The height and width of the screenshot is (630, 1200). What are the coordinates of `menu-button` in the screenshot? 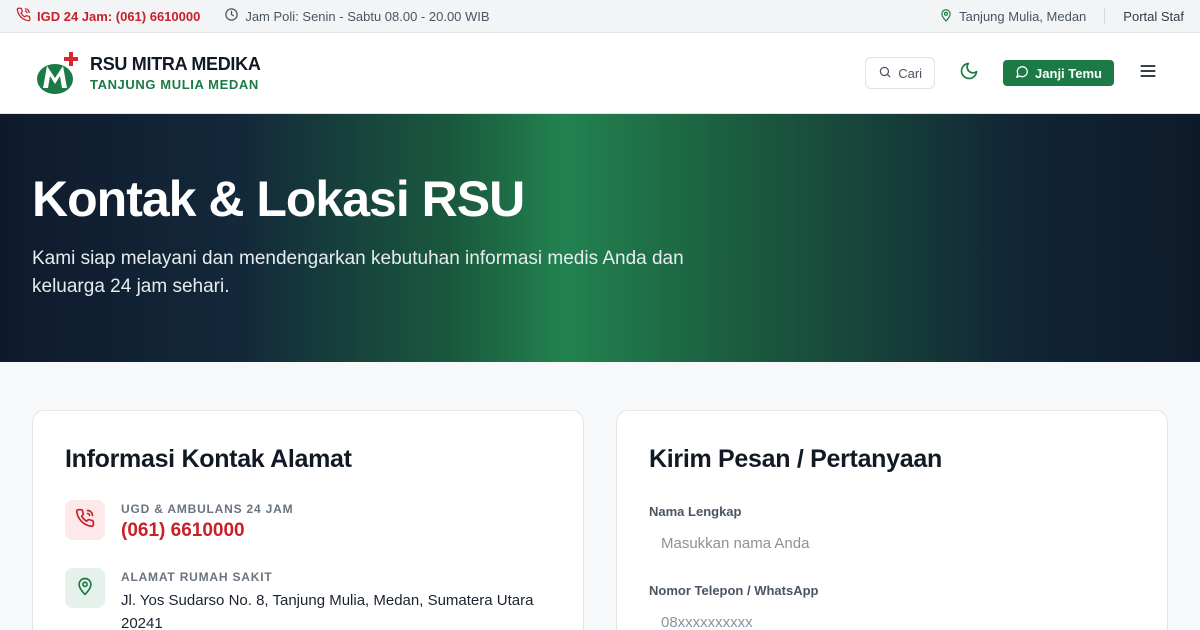 It's located at (1148, 73).